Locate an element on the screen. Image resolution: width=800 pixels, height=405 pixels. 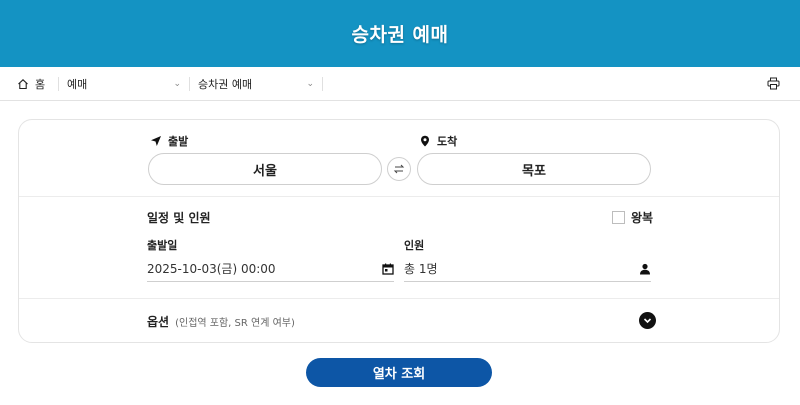
swap-stations-button is located at coordinates (399, 169).